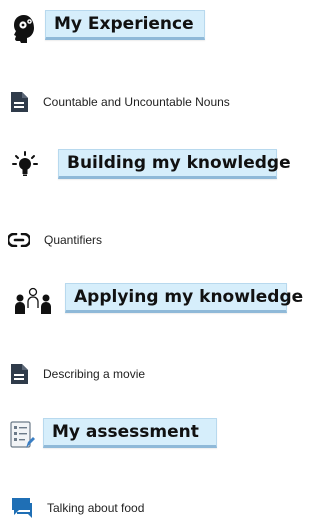  Describe the element at coordinates (73, 240) in the screenshot. I see `link-label: Quantifiers` at that location.